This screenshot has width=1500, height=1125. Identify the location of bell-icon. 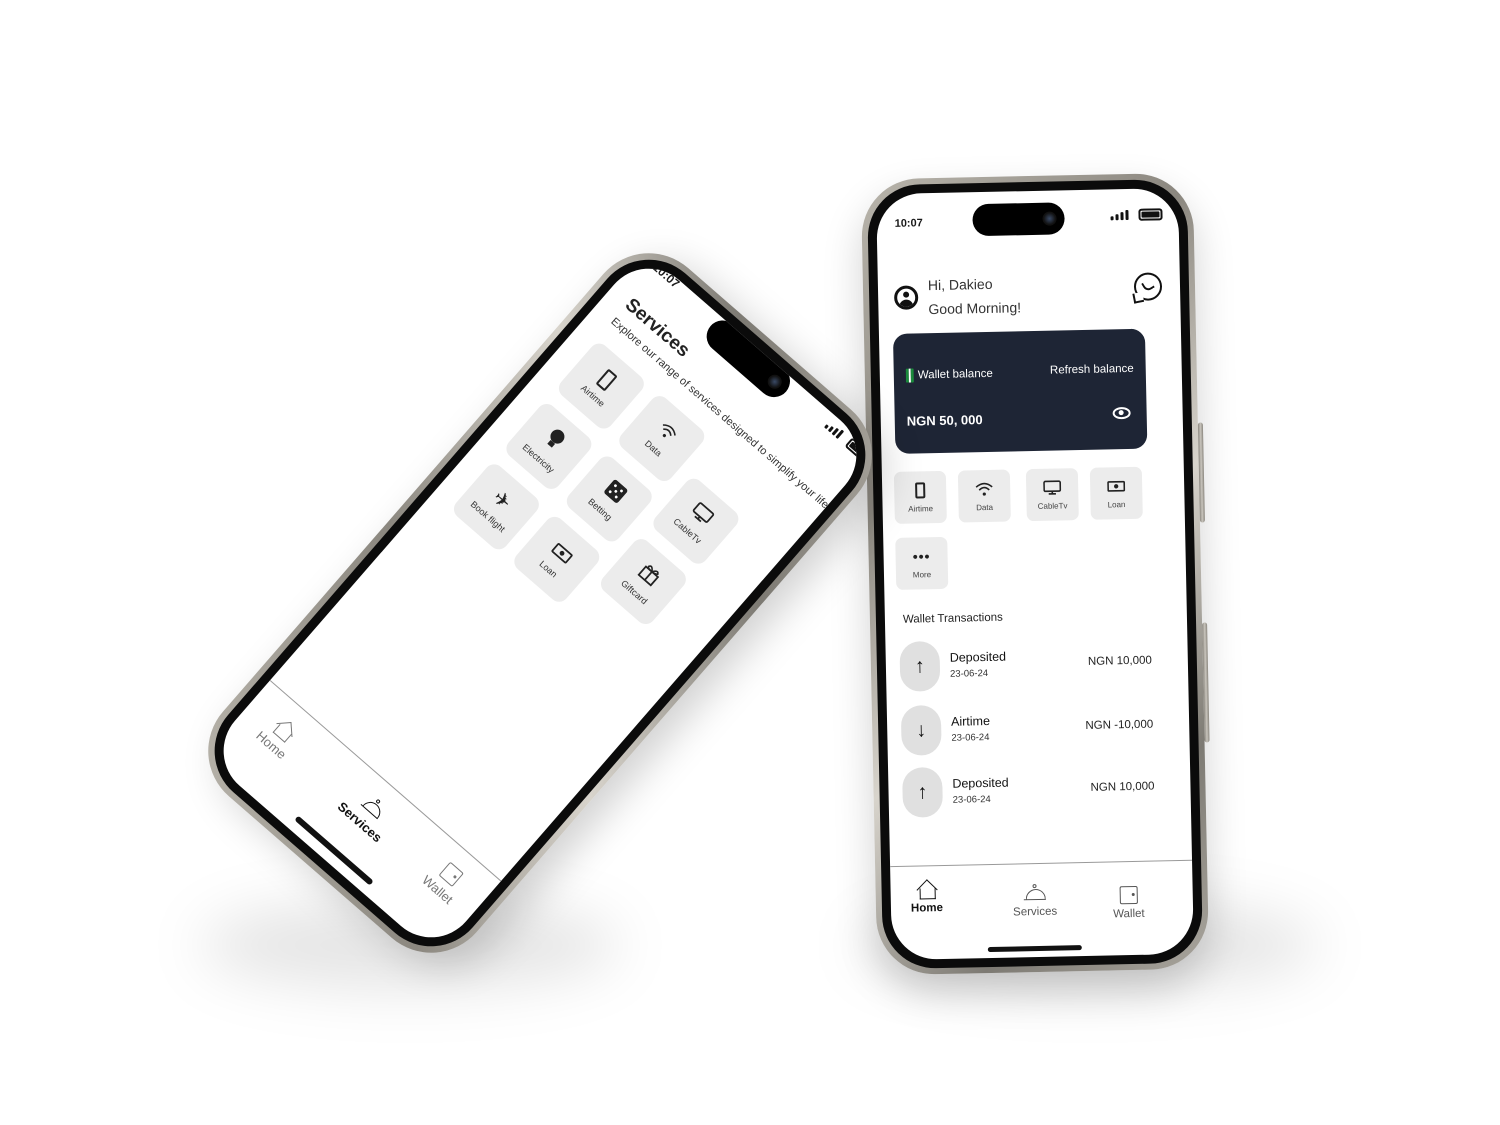
(1035, 893).